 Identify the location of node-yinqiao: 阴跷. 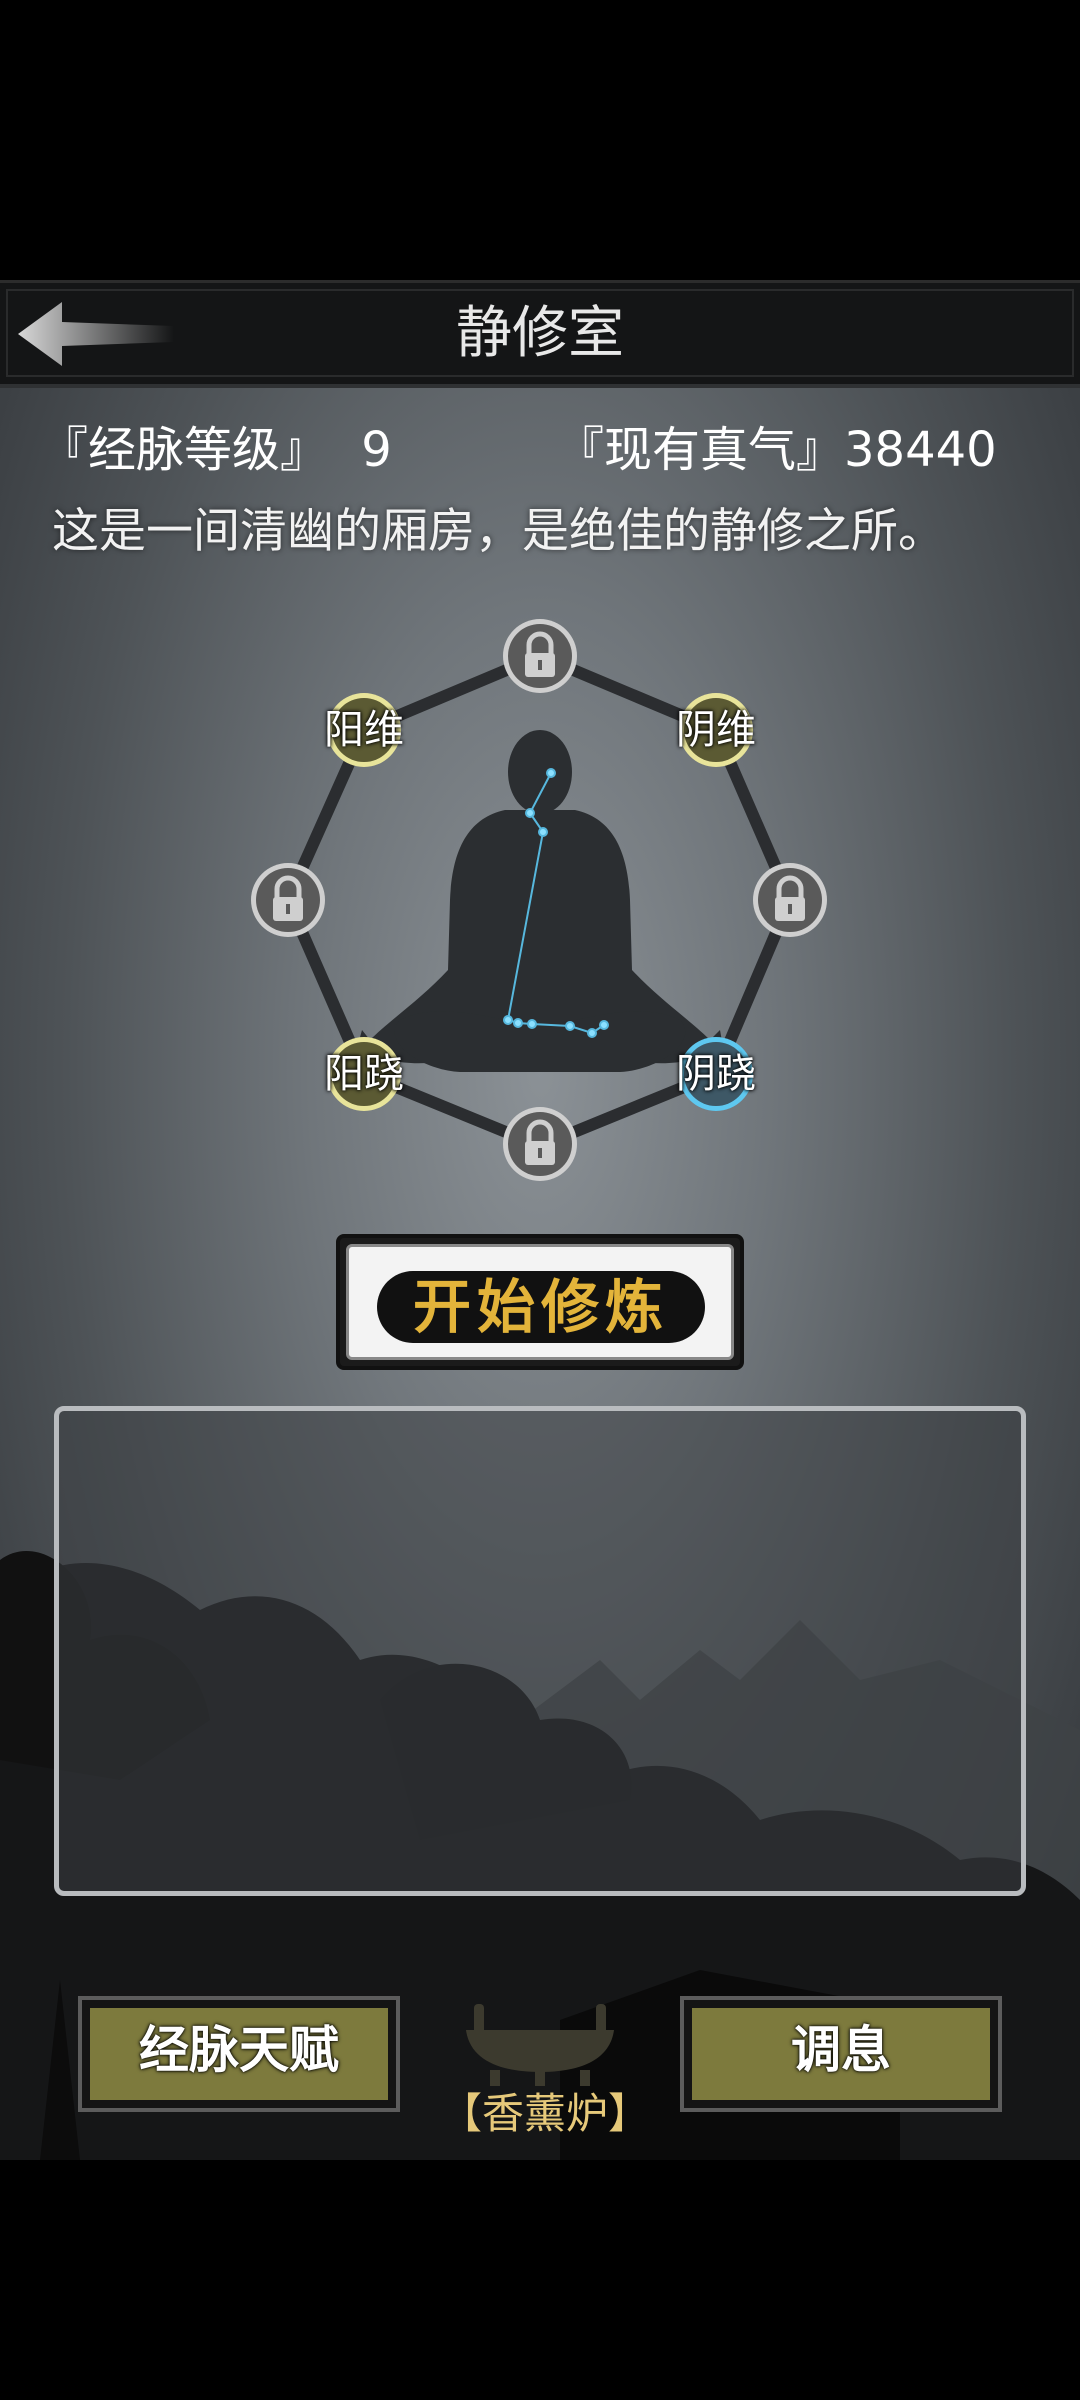
(716, 1074).